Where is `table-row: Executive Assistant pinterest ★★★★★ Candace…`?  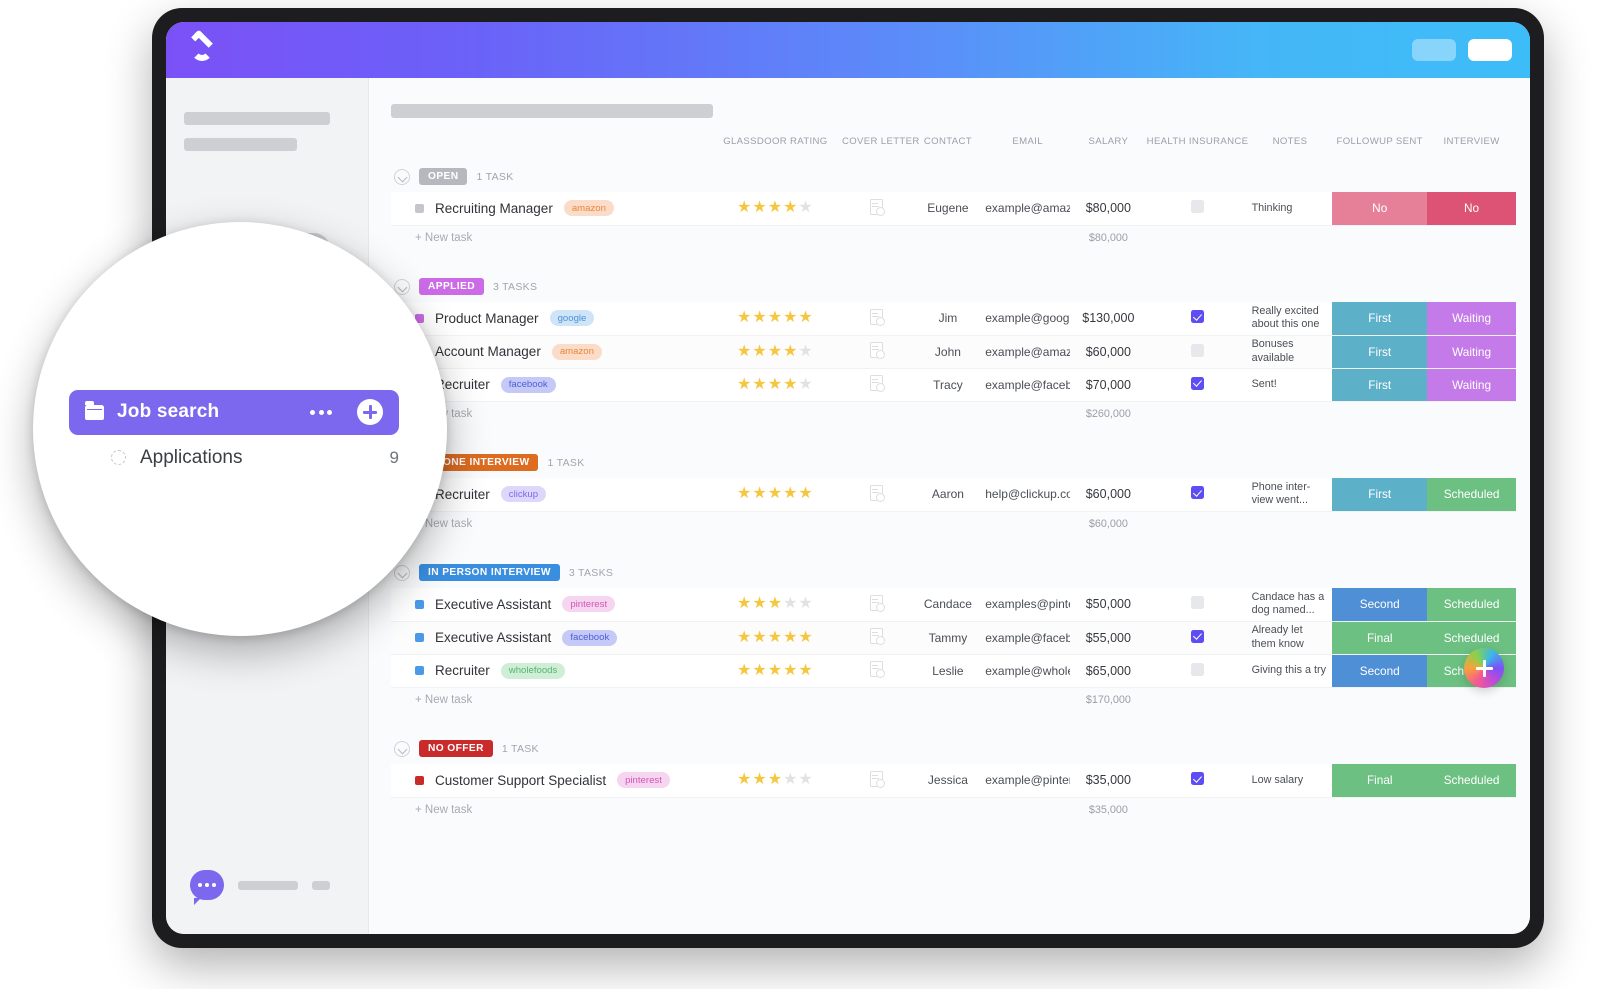
table-row: Executive Assistant pinterest ★★★★★ Candace… is located at coordinates (953, 605).